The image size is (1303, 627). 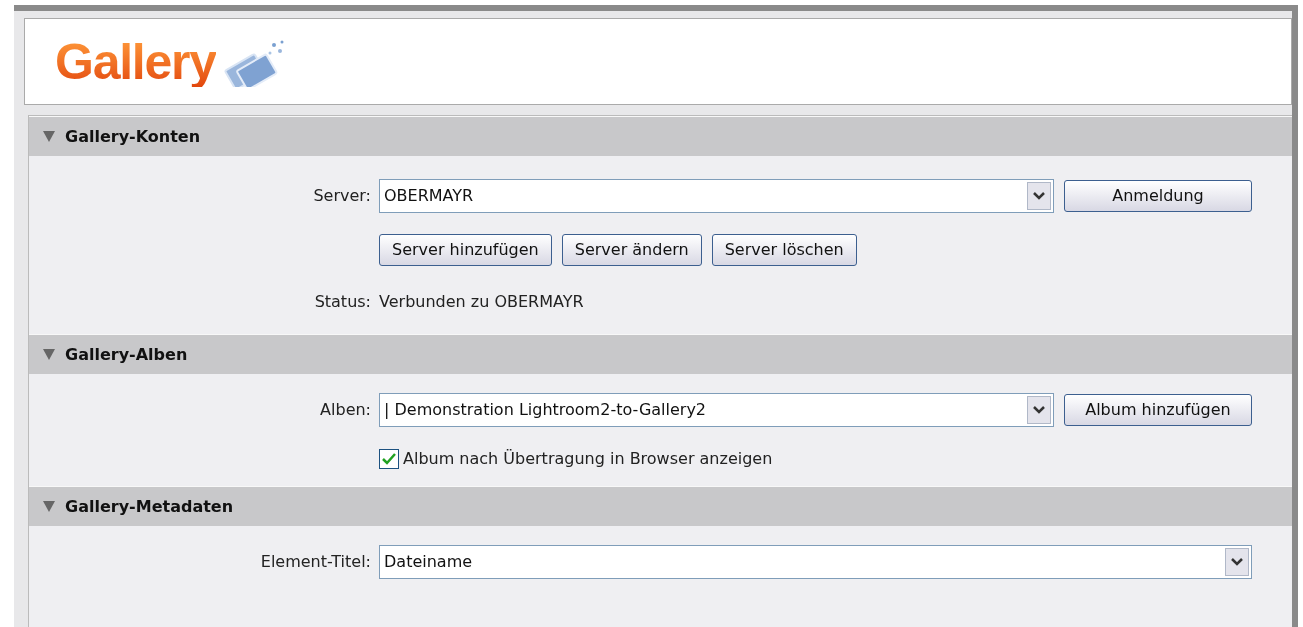 I want to click on section-header: Gallery-Konten, so click(x=660, y=136).